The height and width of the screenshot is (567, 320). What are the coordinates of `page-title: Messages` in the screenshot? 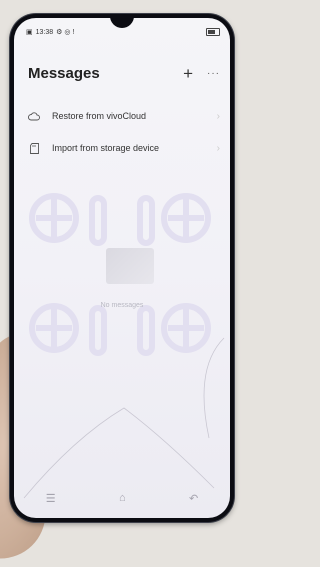 It's located at (64, 73).